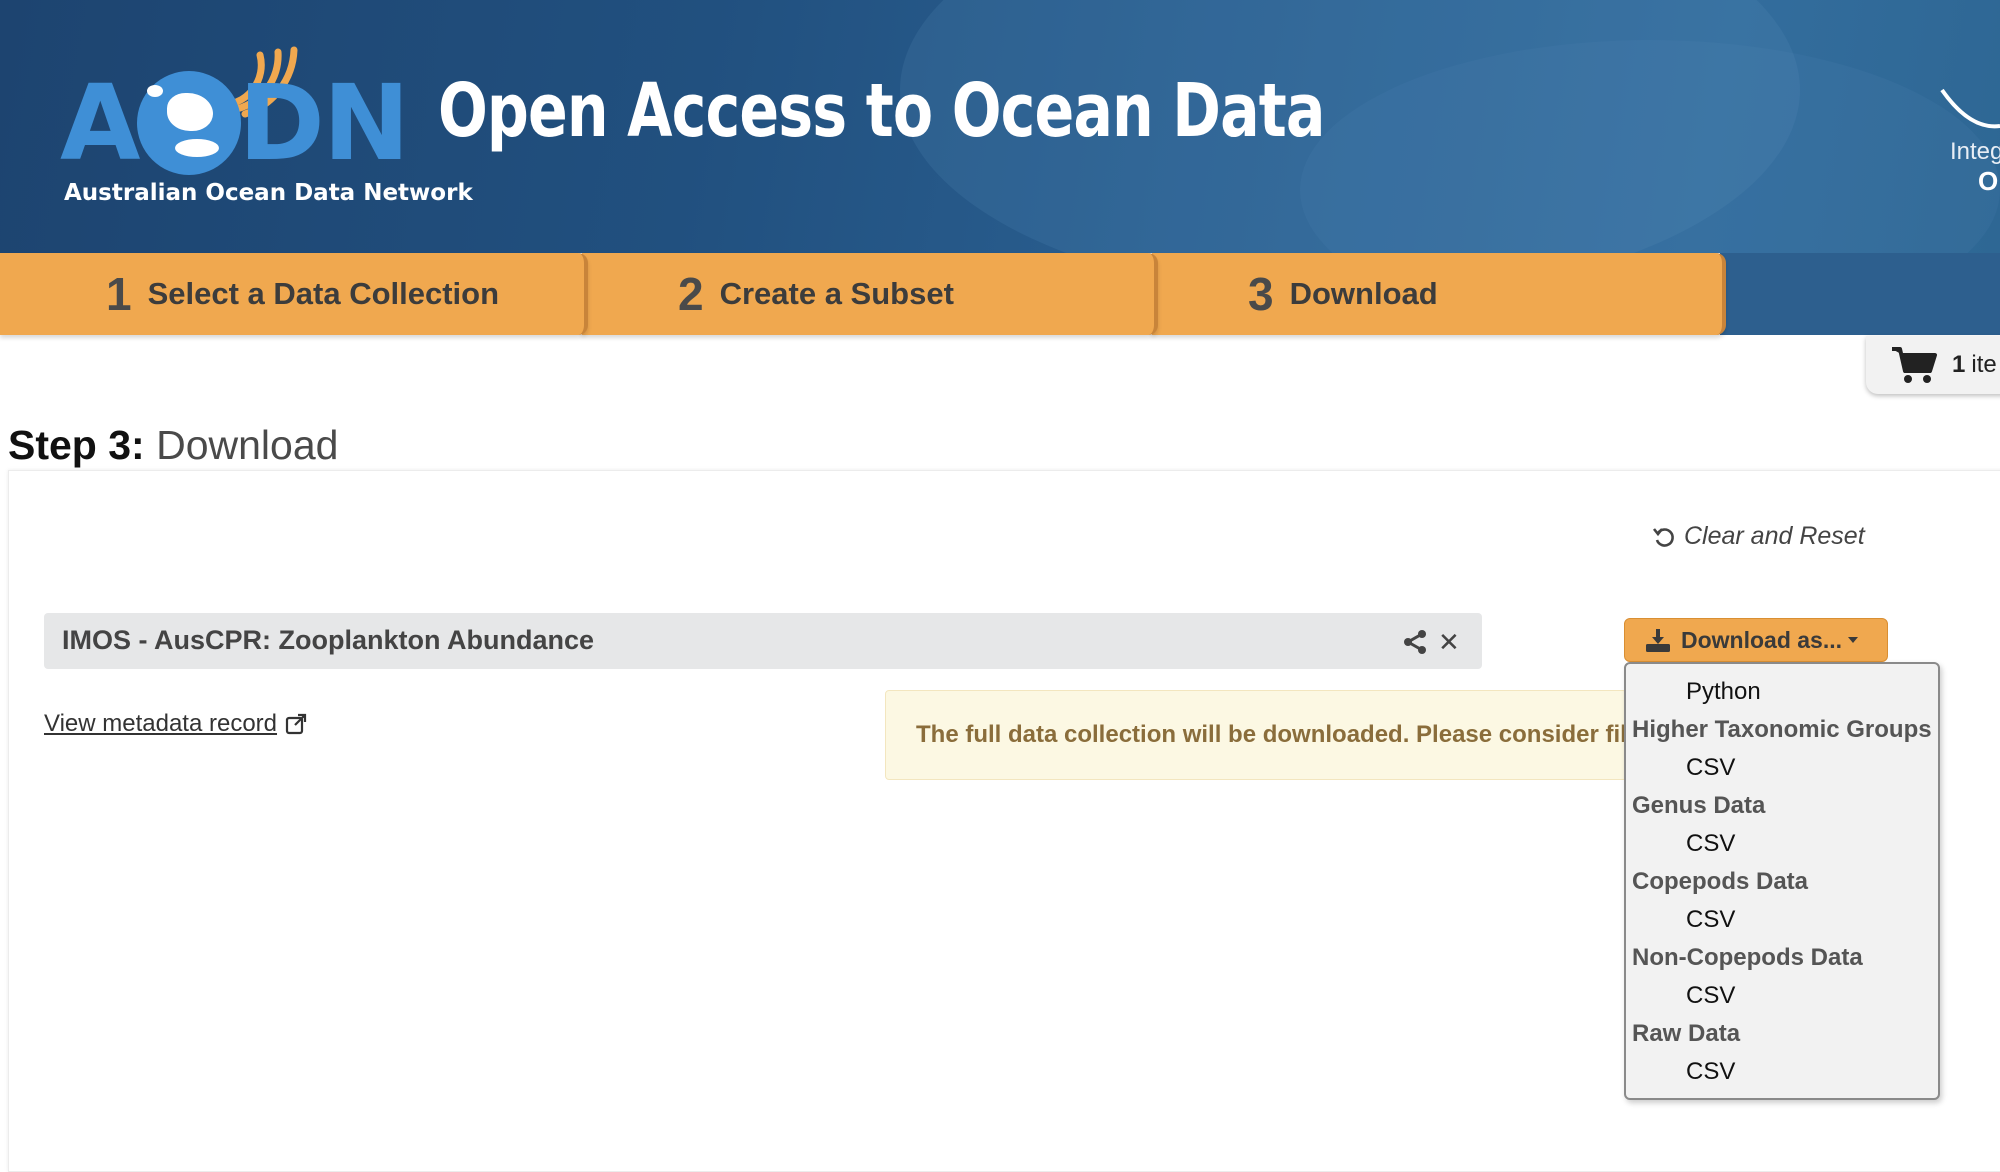 This screenshot has width=2000, height=1172. Describe the element at coordinates (188, 123) in the screenshot. I see `globe-icon` at that location.